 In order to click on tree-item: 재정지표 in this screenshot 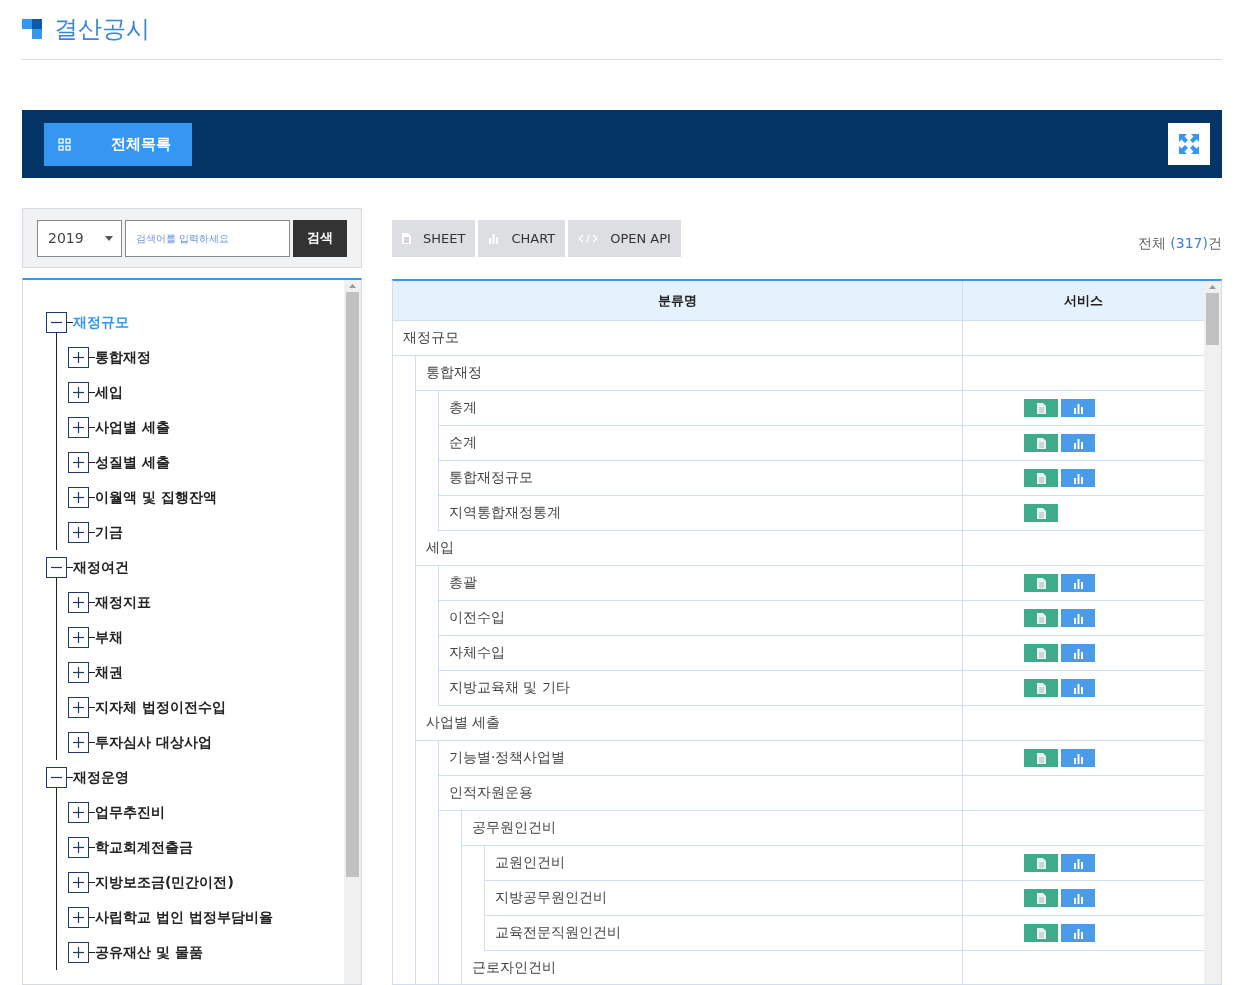, I will do `click(123, 602)`.